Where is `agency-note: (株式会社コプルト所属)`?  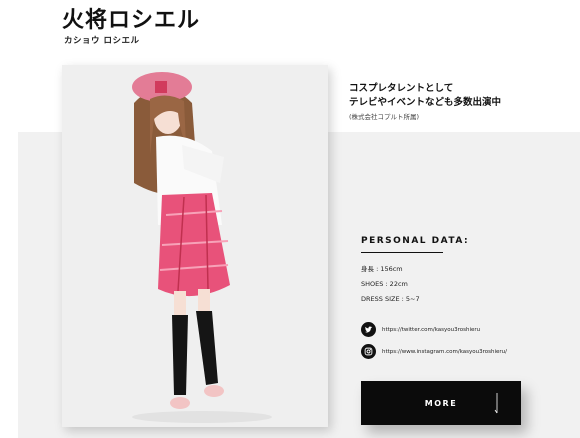
agency-note: (株式会社コプルト所属) is located at coordinates (384, 117).